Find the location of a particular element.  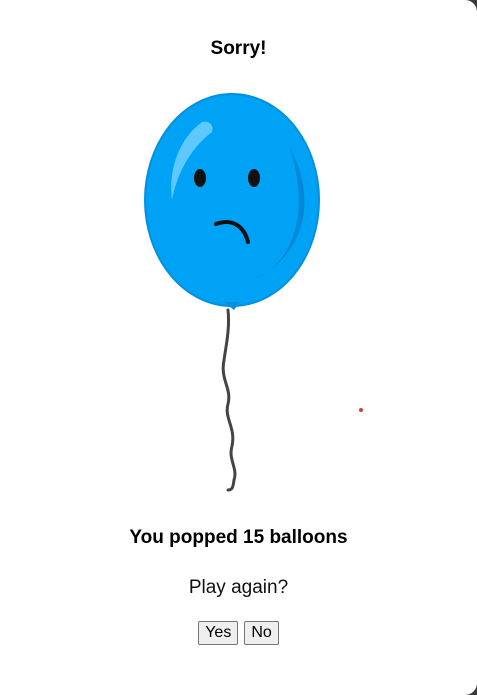

score-result: You popped 15 balloons is located at coordinates (238, 537).